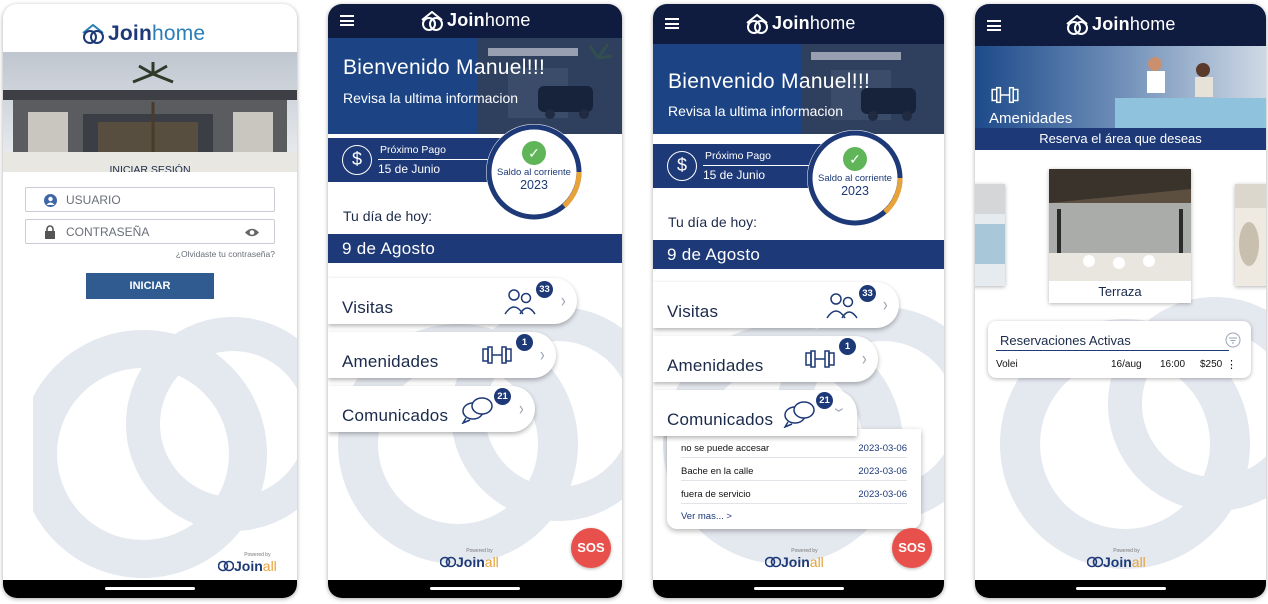 The image size is (1268, 604). Describe the element at coordinates (840, 410) in the screenshot. I see `chevron-down-icon: ›` at that location.